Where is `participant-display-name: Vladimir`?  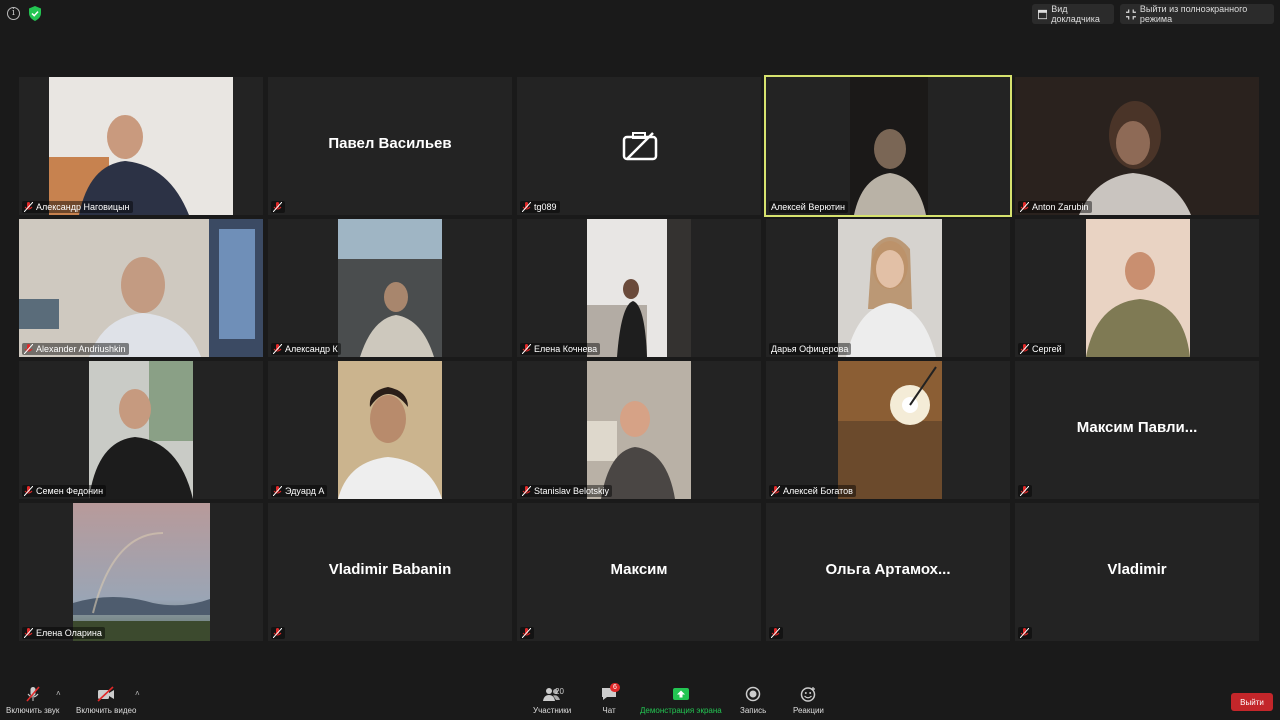 participant-display-name: Vladimir is located at coordinates (1137, 569).